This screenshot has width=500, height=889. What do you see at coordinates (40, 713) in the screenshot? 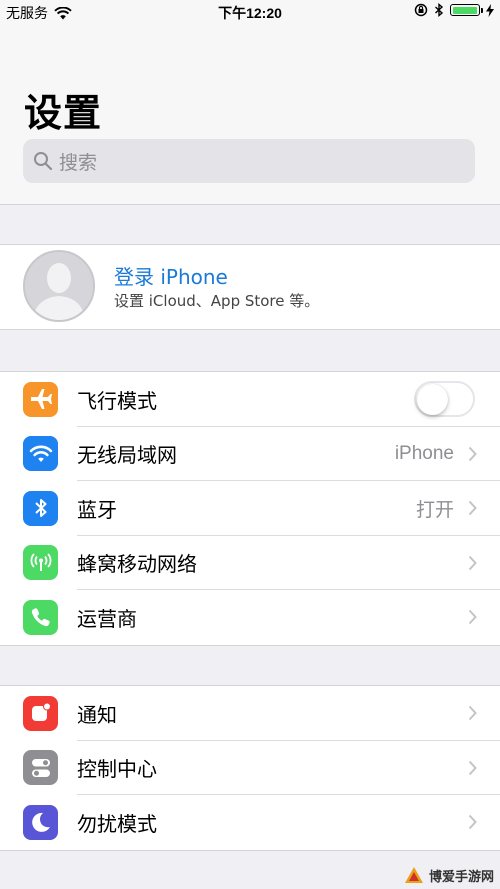
I see `notifications-icon` at bounding box center [40, 713].